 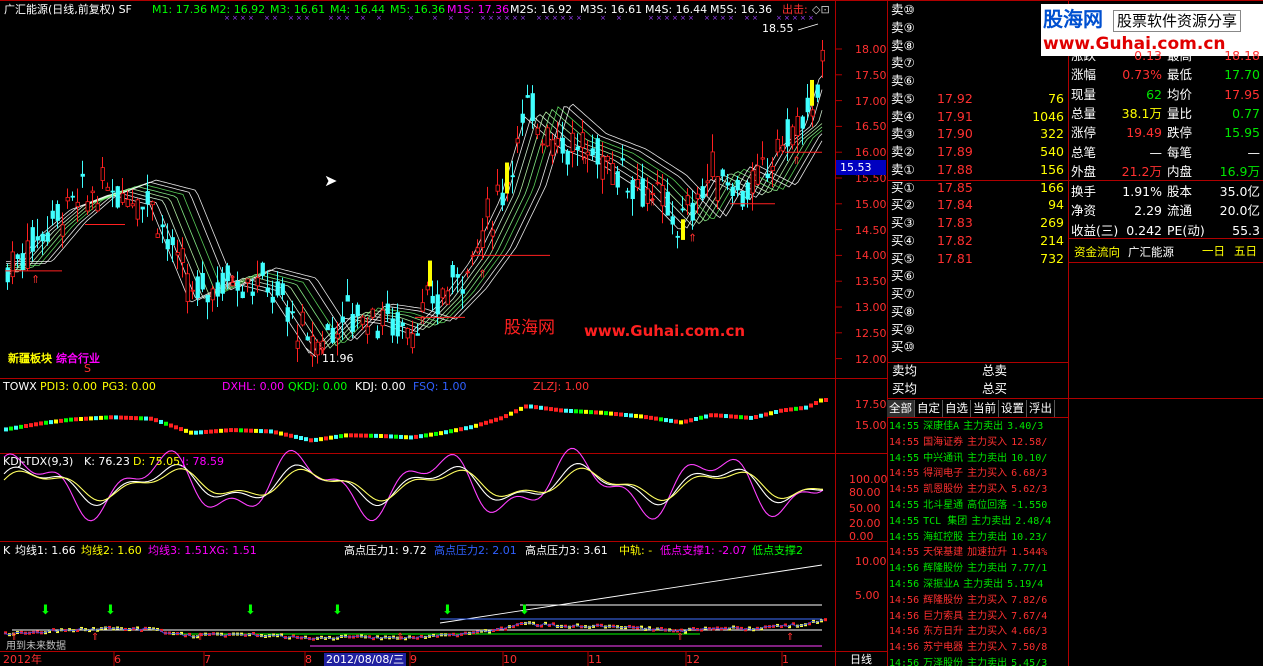 I want to click on fund-flow-row: 14:55 海虹控股 主力卖出 10.23/, so click(x=976, y=538).